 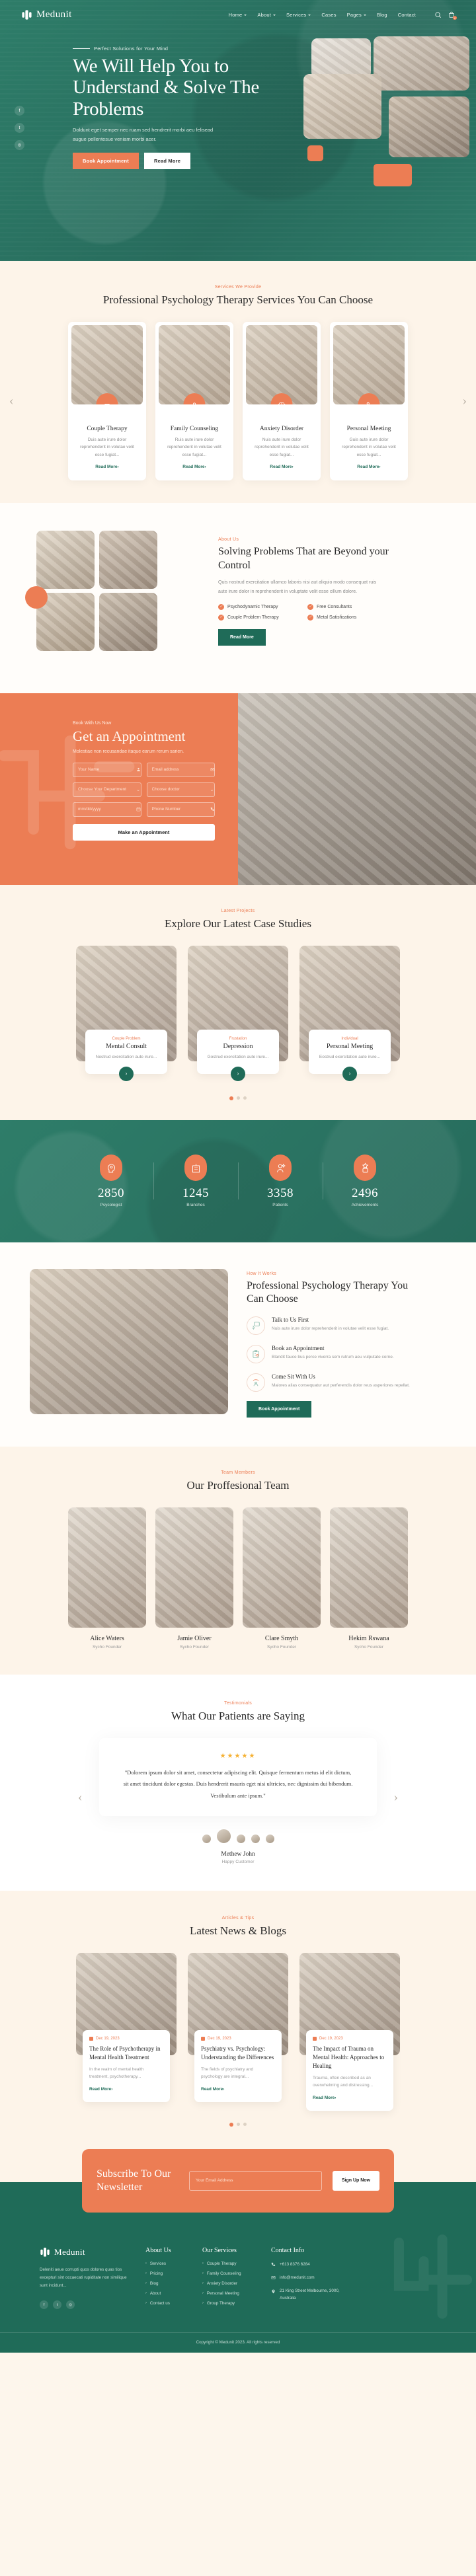 What do you see at coordinates (219, 2250) in the screenshot?
I see `footer-column-heading: Our Services` at bounding box center [219, 2250].